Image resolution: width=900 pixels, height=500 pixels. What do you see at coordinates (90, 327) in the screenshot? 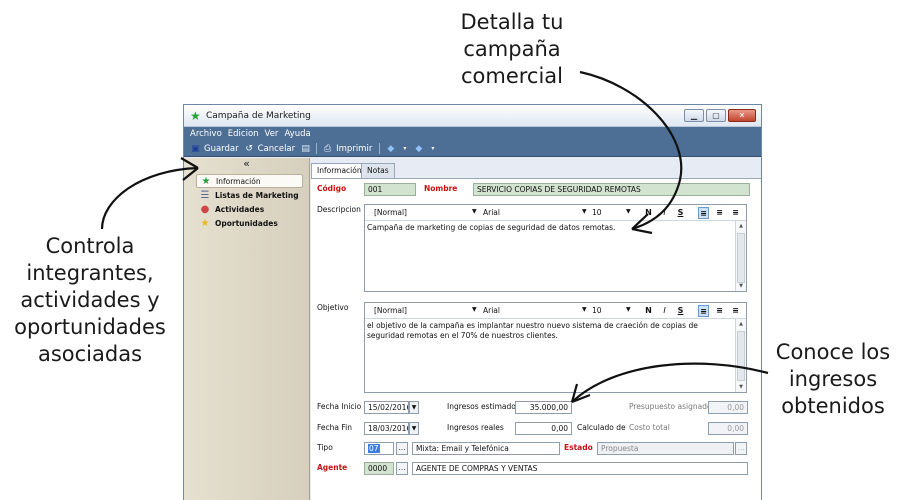
I see `callout-left-line: oportunidades` at bounding box center [90, 327].